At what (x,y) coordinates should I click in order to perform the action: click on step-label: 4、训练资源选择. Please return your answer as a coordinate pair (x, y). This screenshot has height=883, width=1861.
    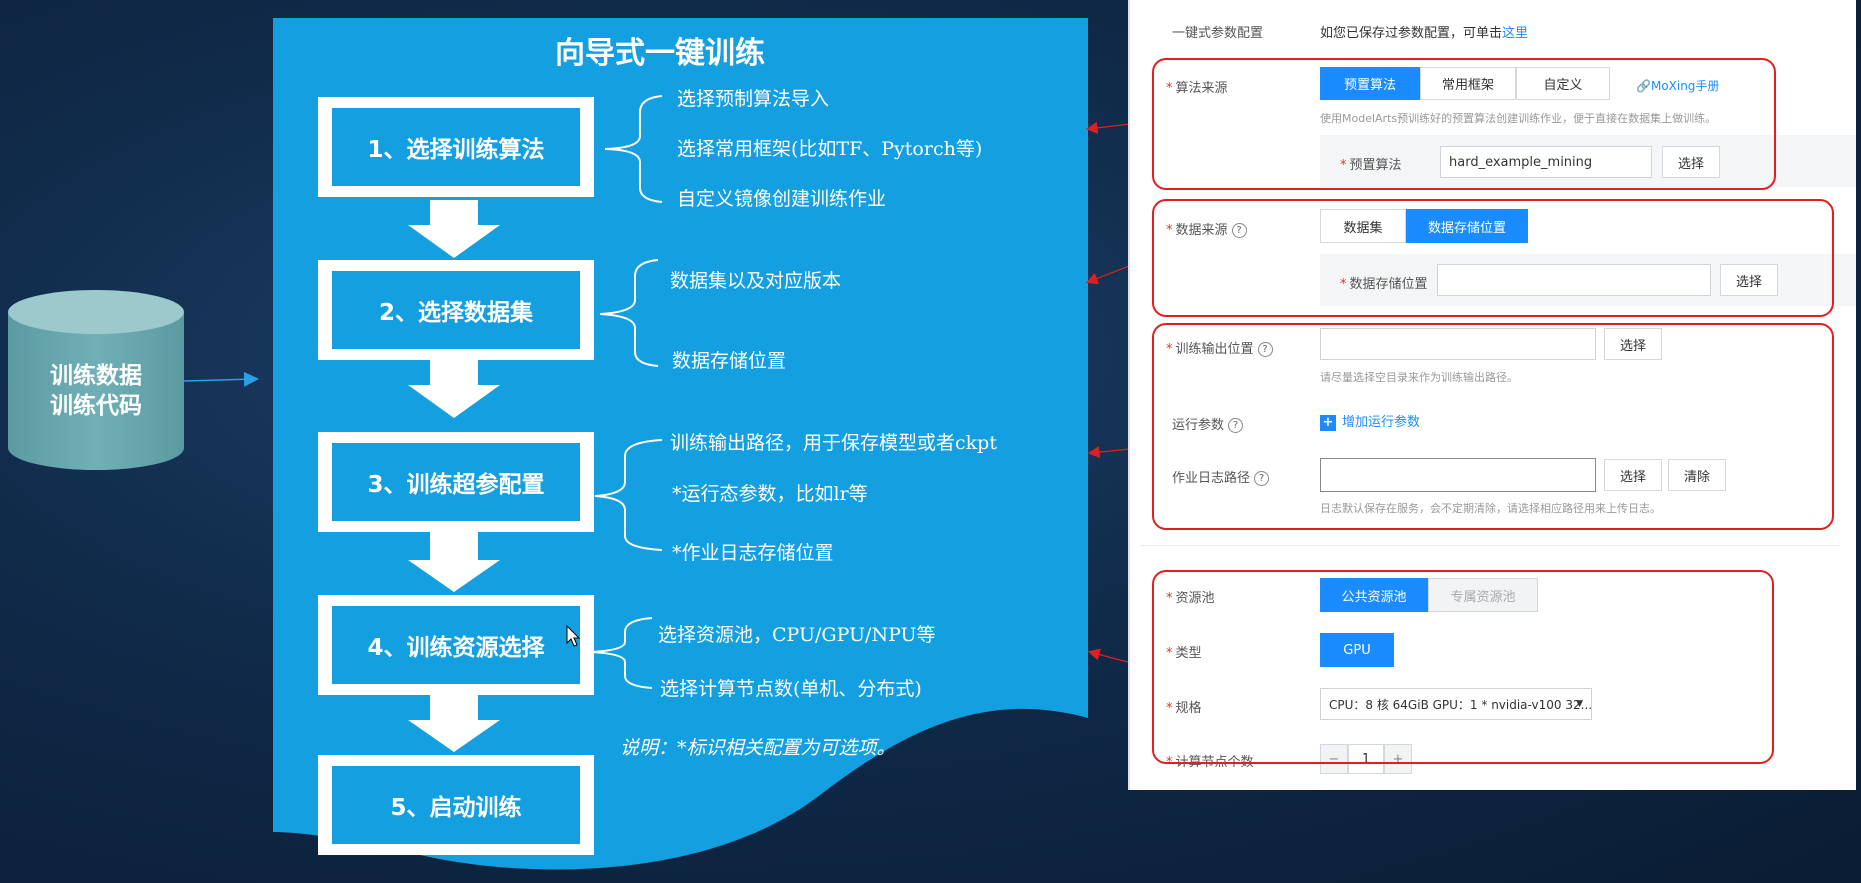
    Looking at the image, I should click on (456, 645).